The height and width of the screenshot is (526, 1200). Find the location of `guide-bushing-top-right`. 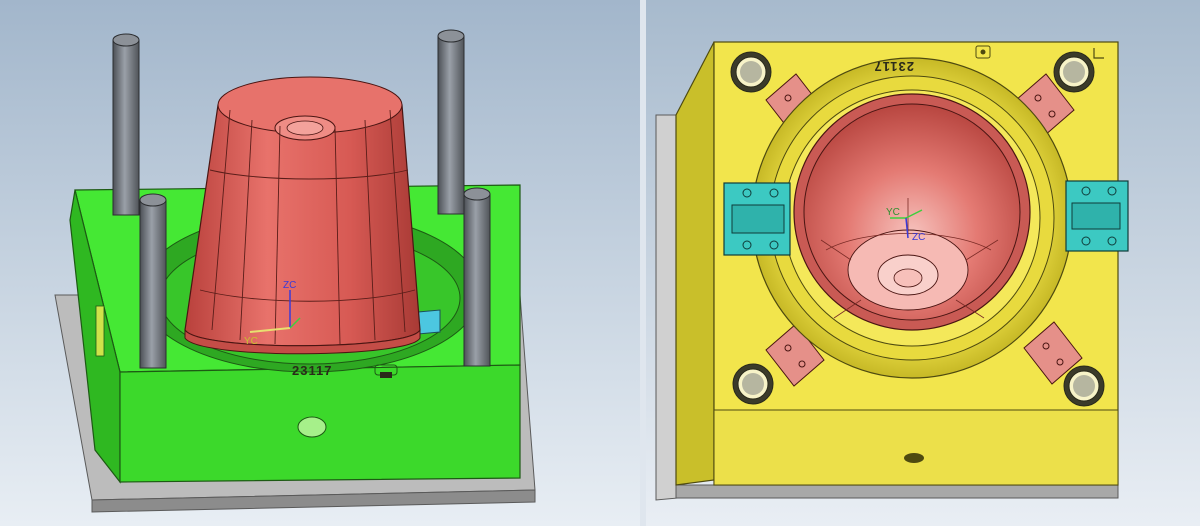

guide-bushing-top-right is located at coordinates (1074, 72).